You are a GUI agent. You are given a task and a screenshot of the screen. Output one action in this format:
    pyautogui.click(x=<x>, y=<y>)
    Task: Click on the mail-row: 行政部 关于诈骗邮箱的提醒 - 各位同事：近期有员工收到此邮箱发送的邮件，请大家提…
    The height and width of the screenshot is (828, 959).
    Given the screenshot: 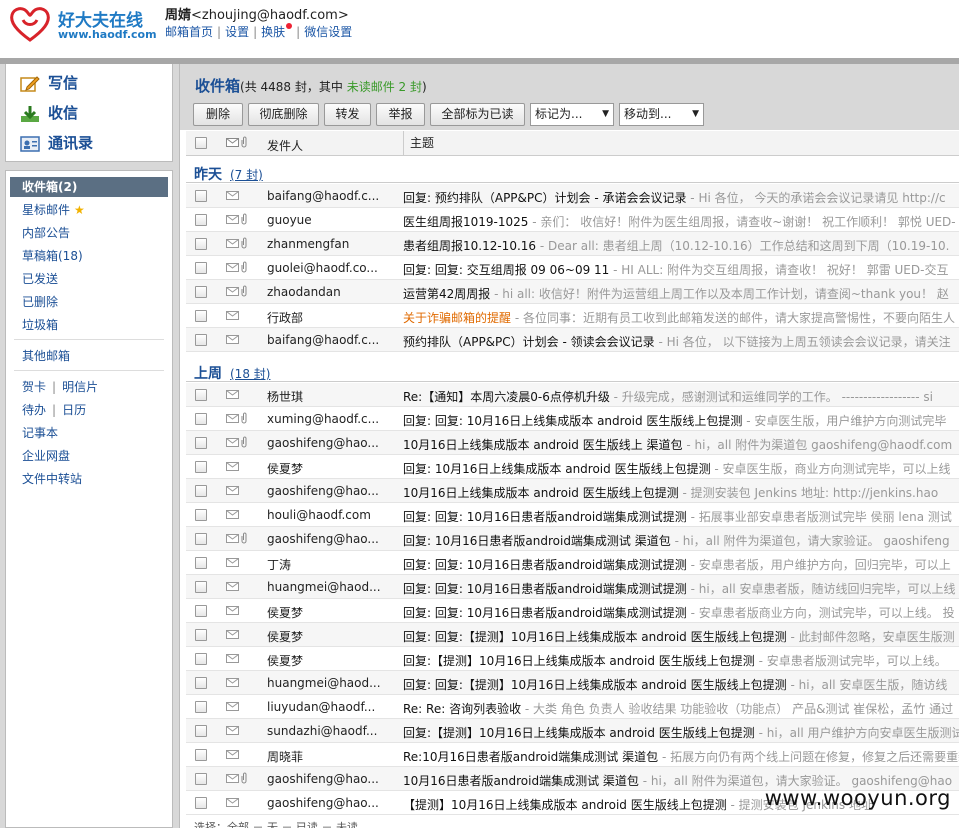 What is the action you would take?
    pyautogui.click(x=572, y=316)
    